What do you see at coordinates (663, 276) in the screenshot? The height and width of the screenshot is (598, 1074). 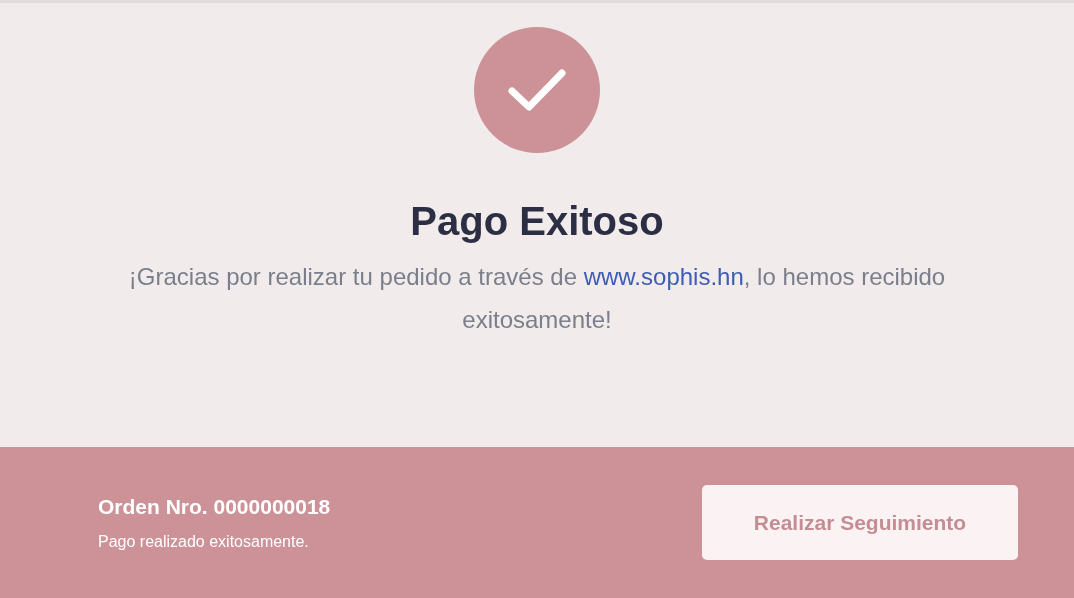 I see `website-link: www.sophis.hn` at bounding box center [663, 276].